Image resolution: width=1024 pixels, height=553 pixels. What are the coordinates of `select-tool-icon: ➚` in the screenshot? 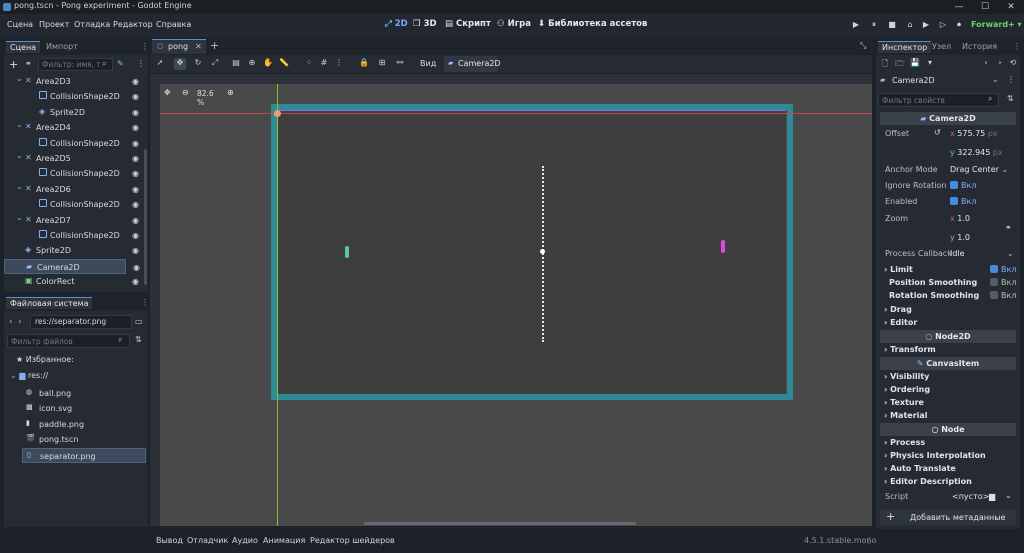 It's located at (160, 64).